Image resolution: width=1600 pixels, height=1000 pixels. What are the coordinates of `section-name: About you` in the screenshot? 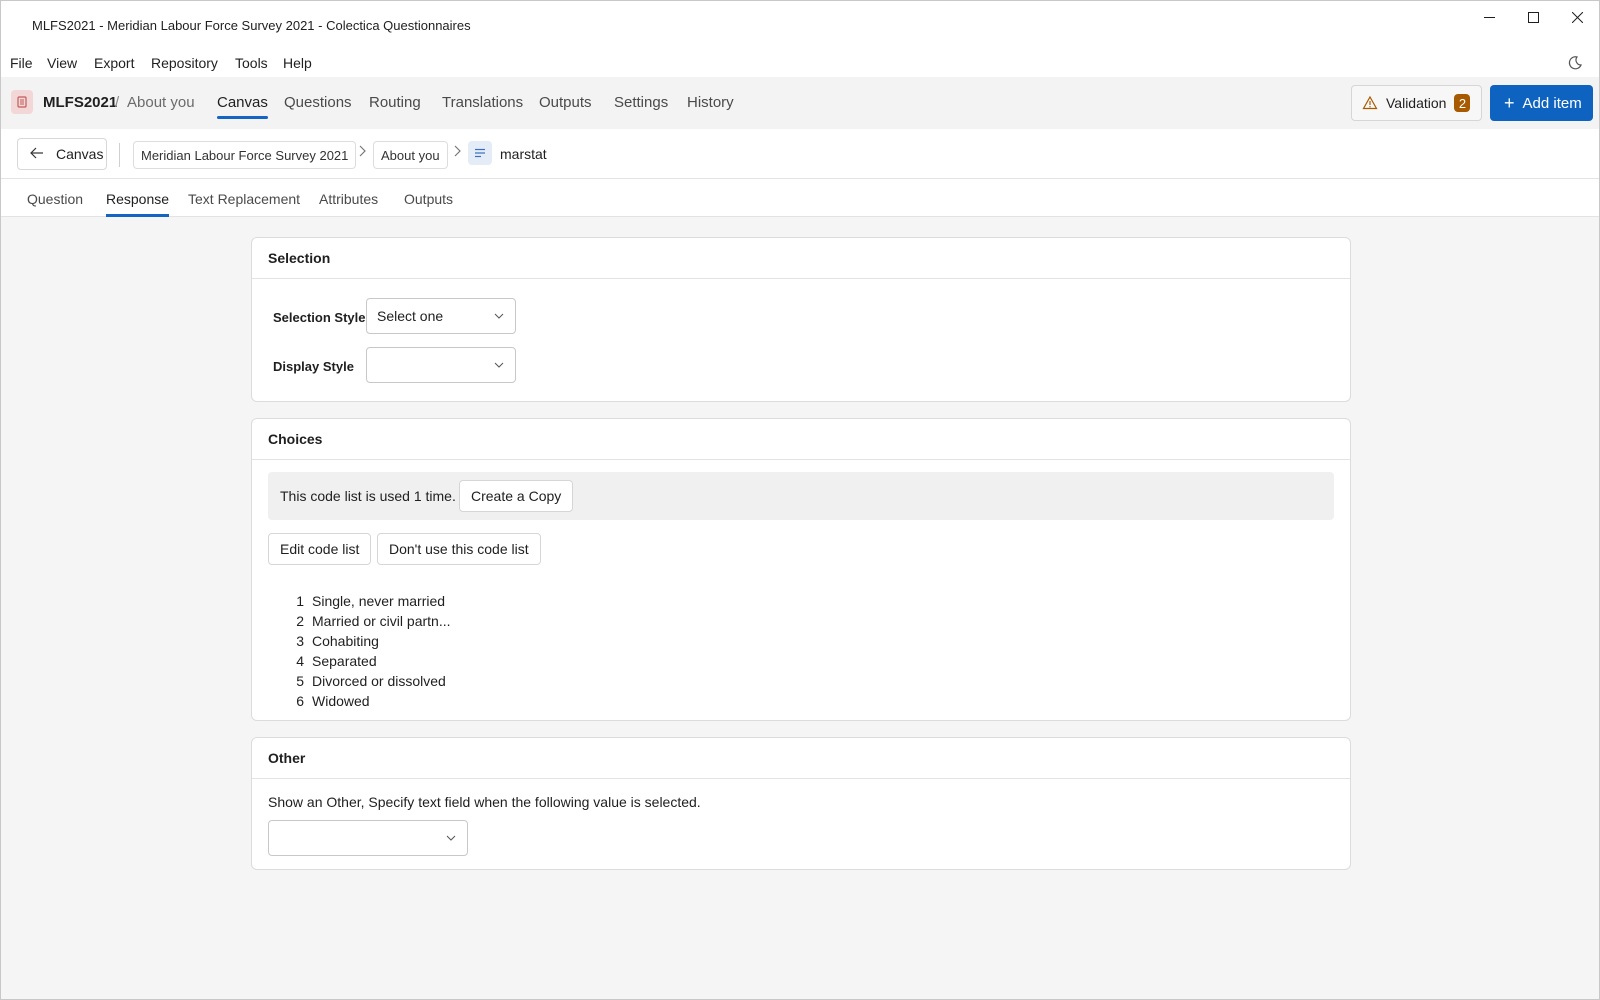 It's located at (161, 102).